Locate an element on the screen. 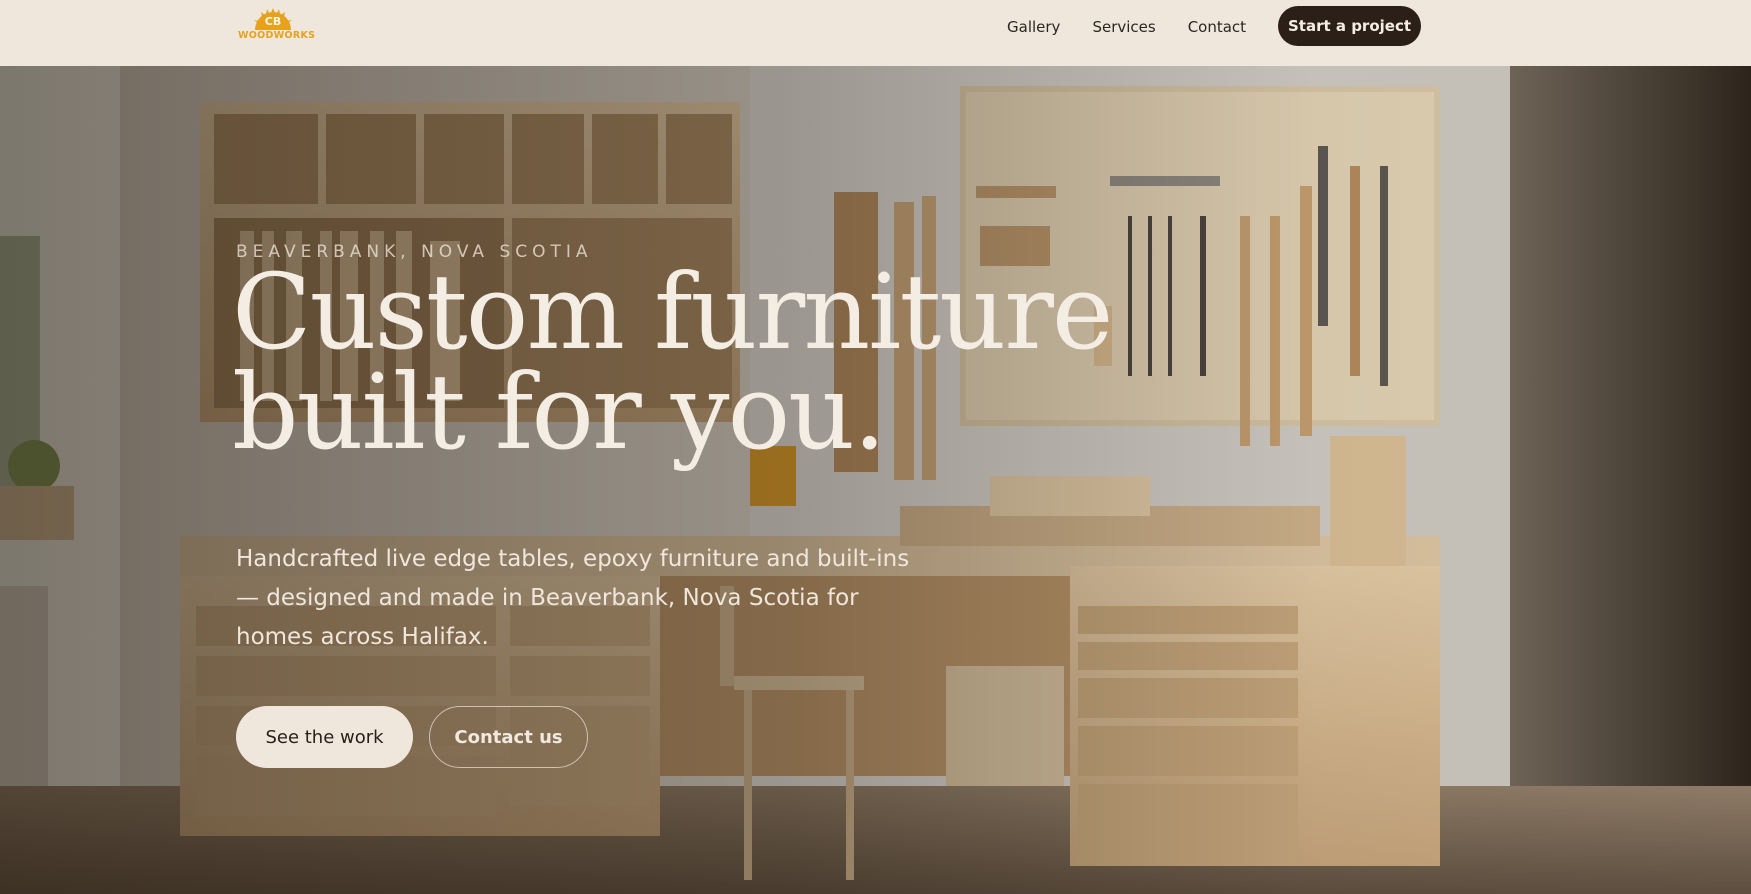 This screenshot has width=1751, height=894. contact-us-button: Contact us is located at coordinates (508, 737).